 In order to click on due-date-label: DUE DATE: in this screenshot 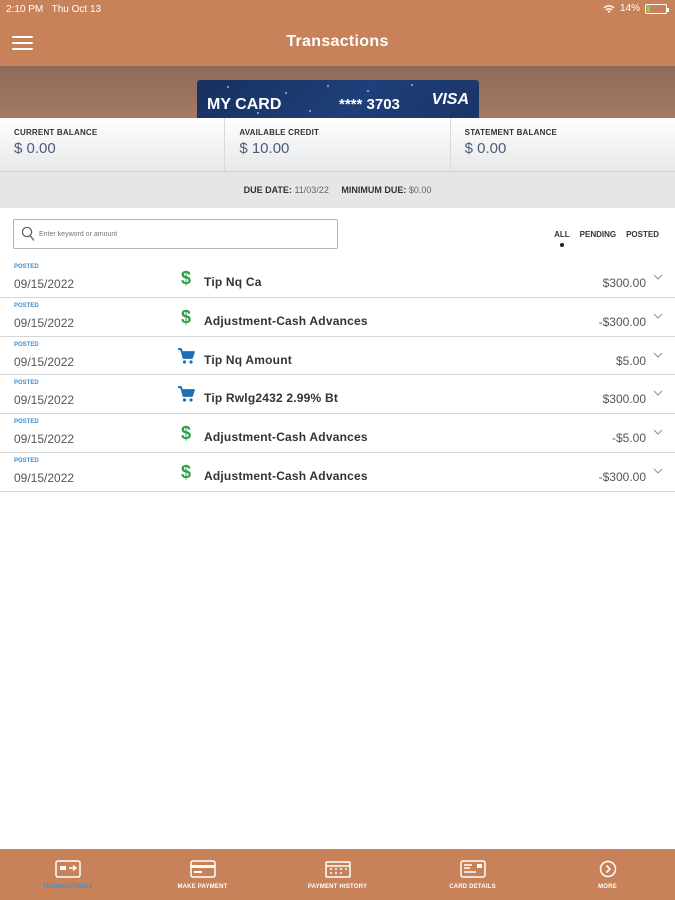, I will do `click(267, 190)`.